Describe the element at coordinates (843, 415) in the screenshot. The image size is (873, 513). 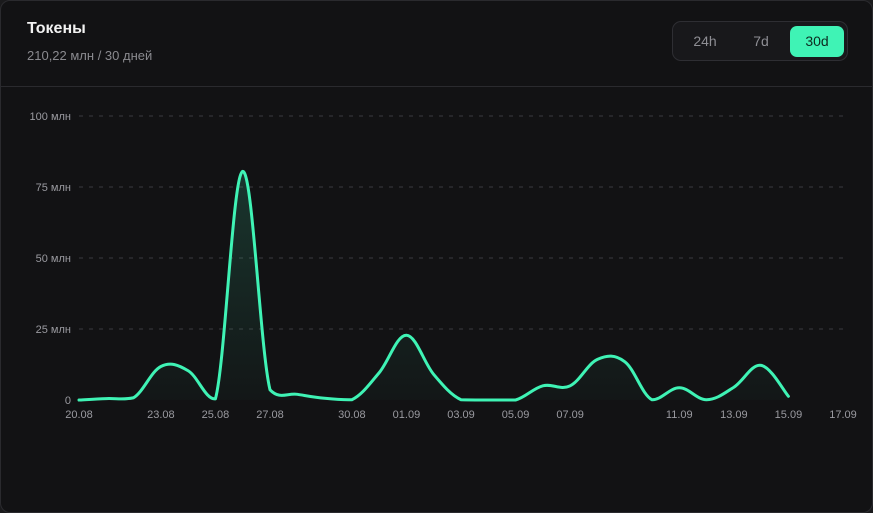
I see `x-tick-label: 17.09` at that location.